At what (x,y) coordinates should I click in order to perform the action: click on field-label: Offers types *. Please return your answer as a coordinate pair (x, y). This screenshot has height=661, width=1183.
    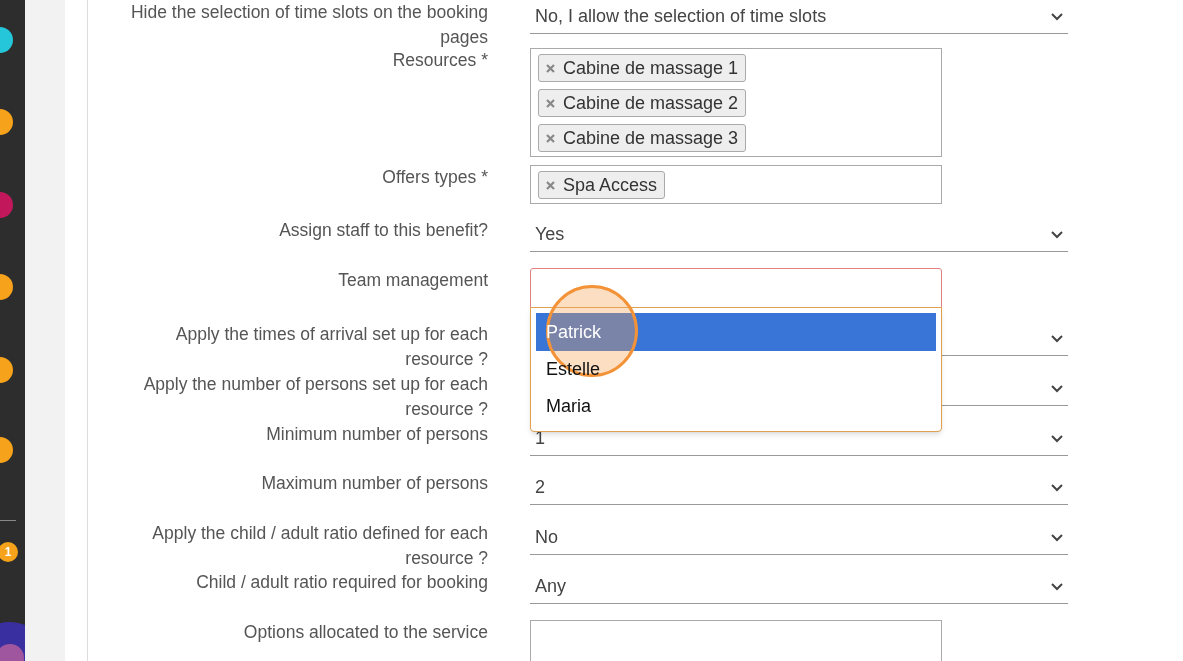
    Looking at the image, I should click on (434, 177).